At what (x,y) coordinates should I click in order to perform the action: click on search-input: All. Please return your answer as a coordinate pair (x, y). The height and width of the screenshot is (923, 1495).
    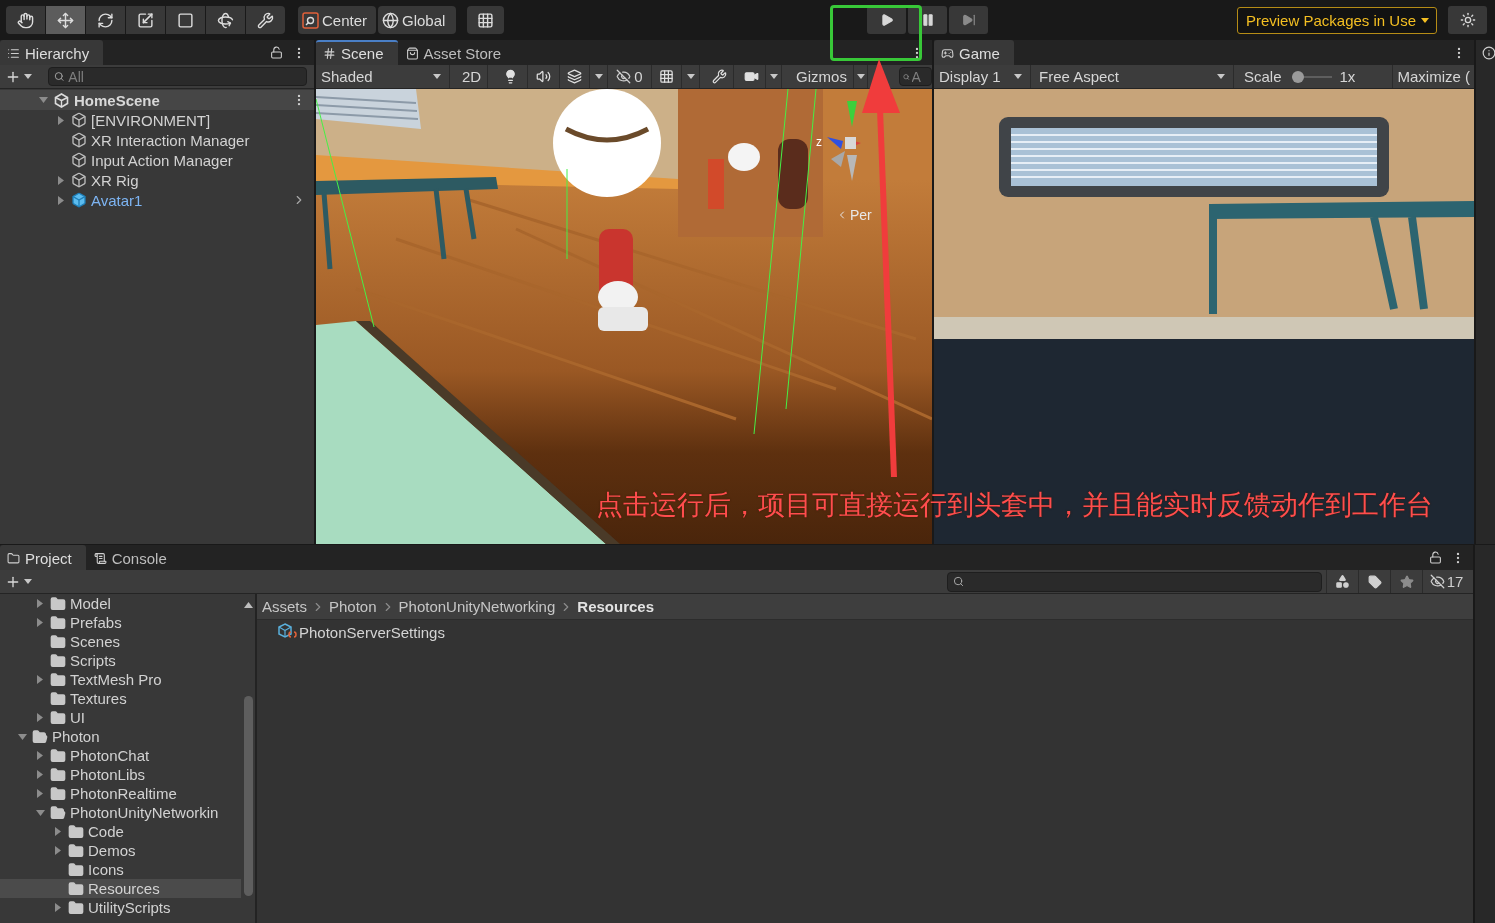
    Looking at the image, I should click on (184, 76).